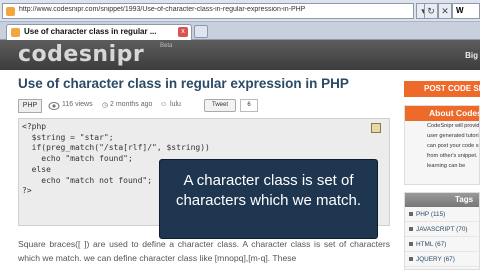 The image size is (480, 270). What do you see at coordinates (15, 32) in the screenshot?
I see `tab-favicon-icon` at bounding box center [15, 32].